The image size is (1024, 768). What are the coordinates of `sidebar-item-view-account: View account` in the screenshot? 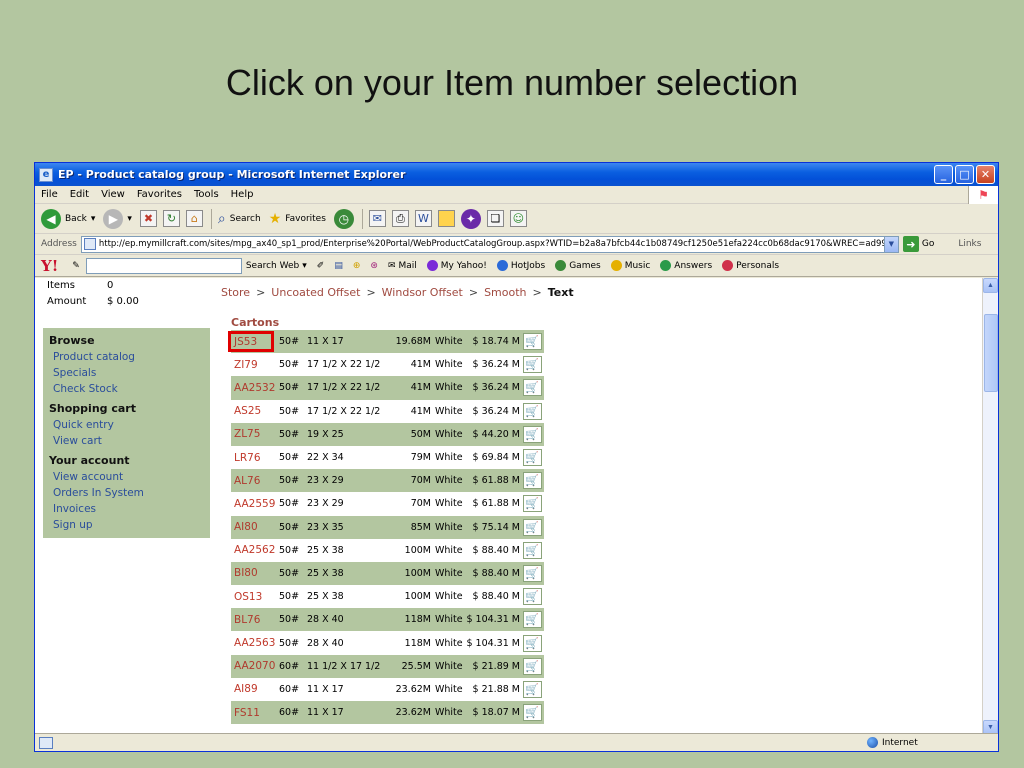 It's located at (126, 477).